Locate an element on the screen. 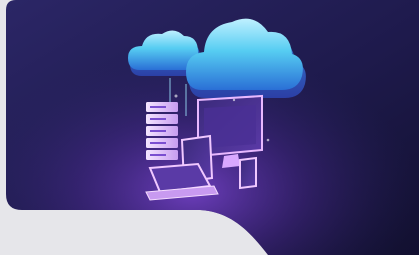  server-icon is located at coordinates (162, 131).